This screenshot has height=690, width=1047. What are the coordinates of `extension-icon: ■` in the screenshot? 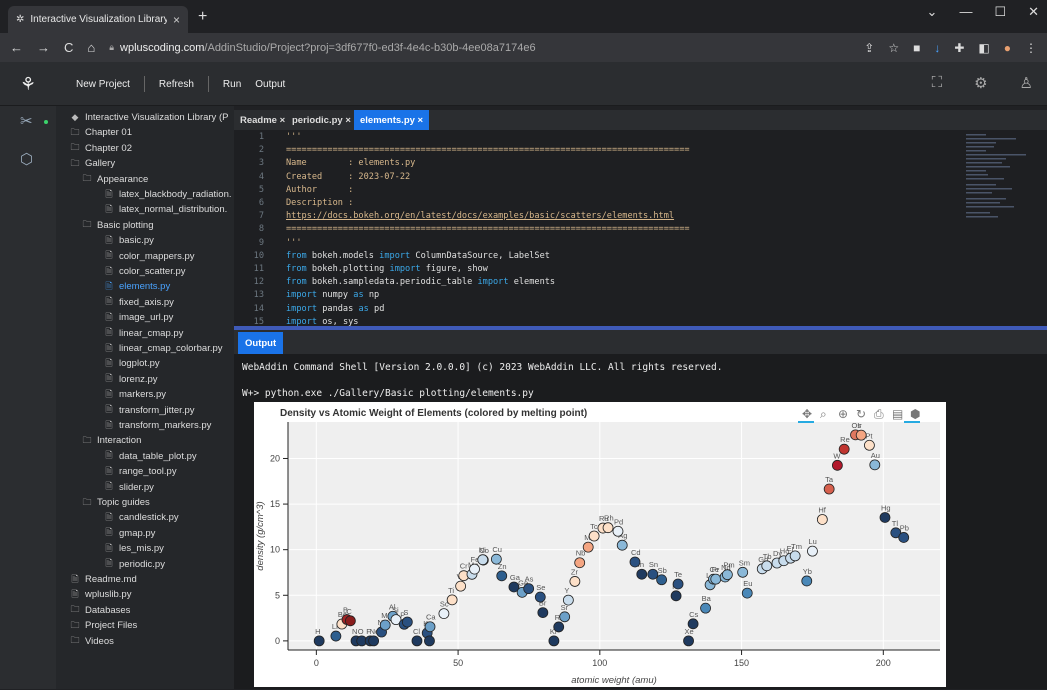 It's located at (916, 48).